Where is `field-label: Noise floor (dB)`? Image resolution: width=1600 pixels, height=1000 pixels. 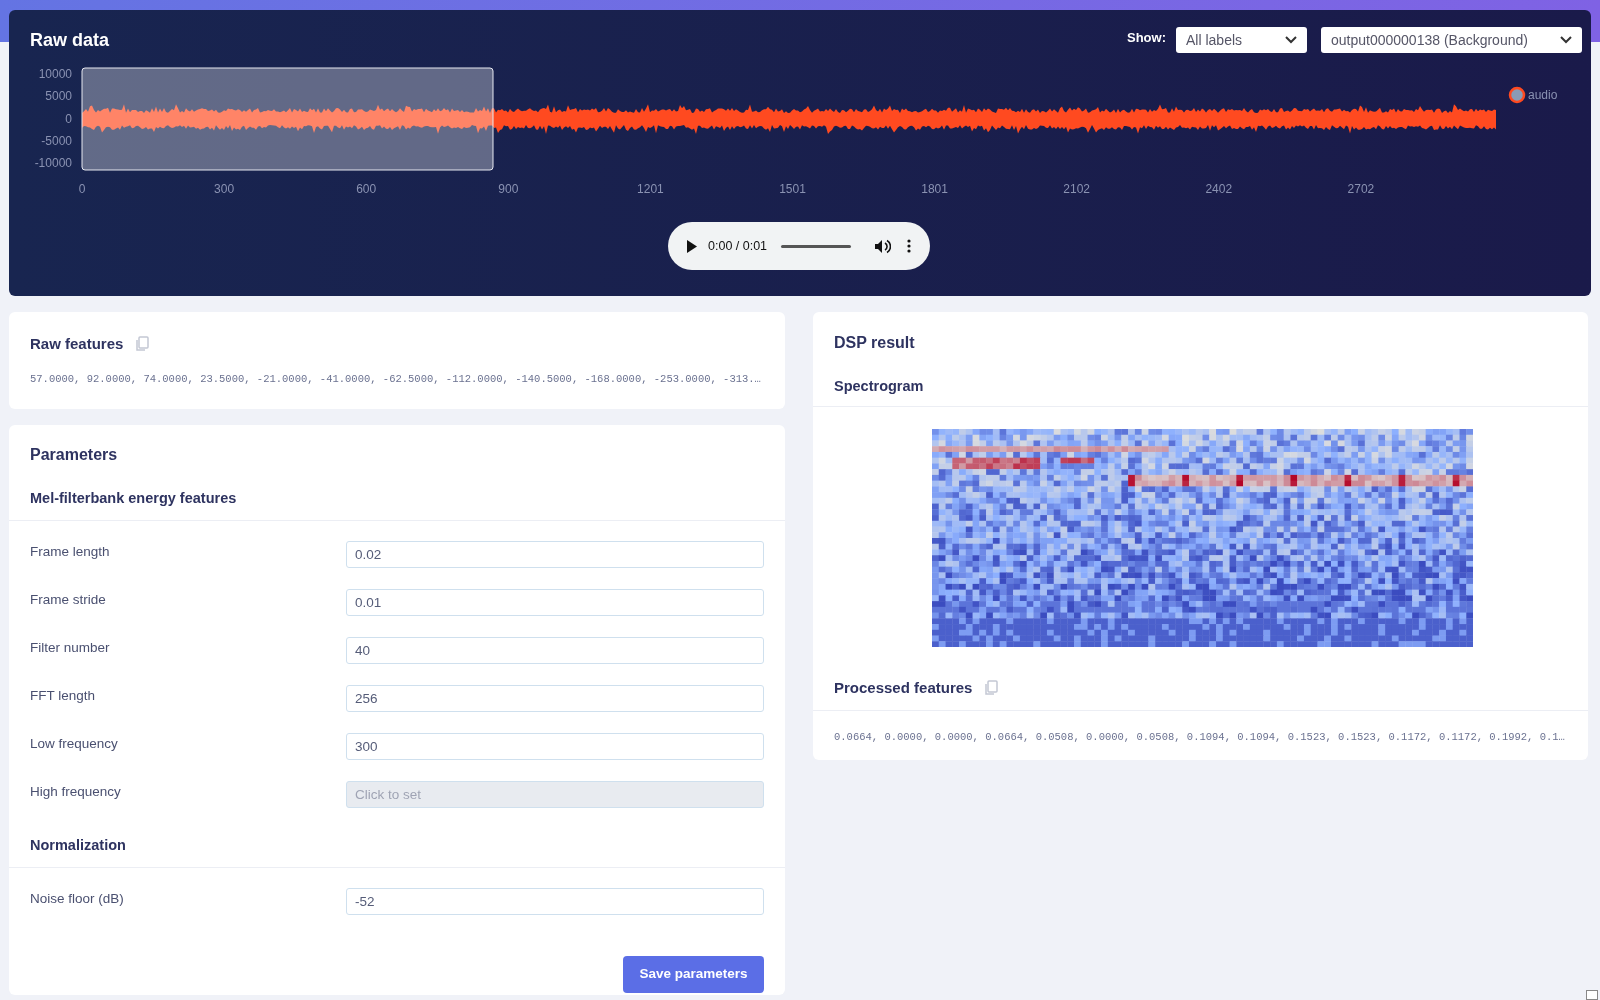
field-label: Noise floor (dB) is located at coordinates (77, 899).